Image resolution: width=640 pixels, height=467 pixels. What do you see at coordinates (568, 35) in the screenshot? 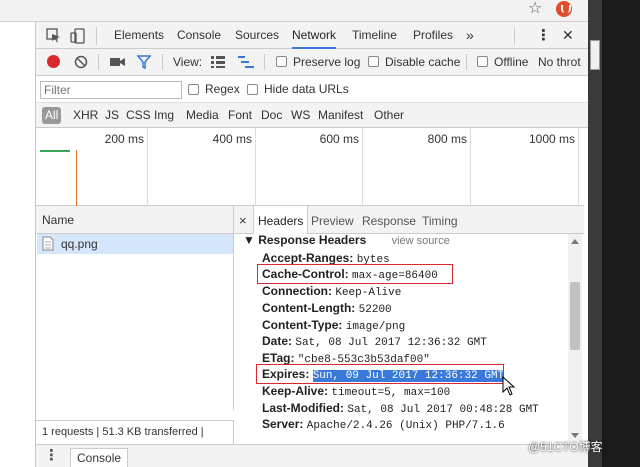
I see `close-devtools-icon: ✕` at bounding box center [568, 35].